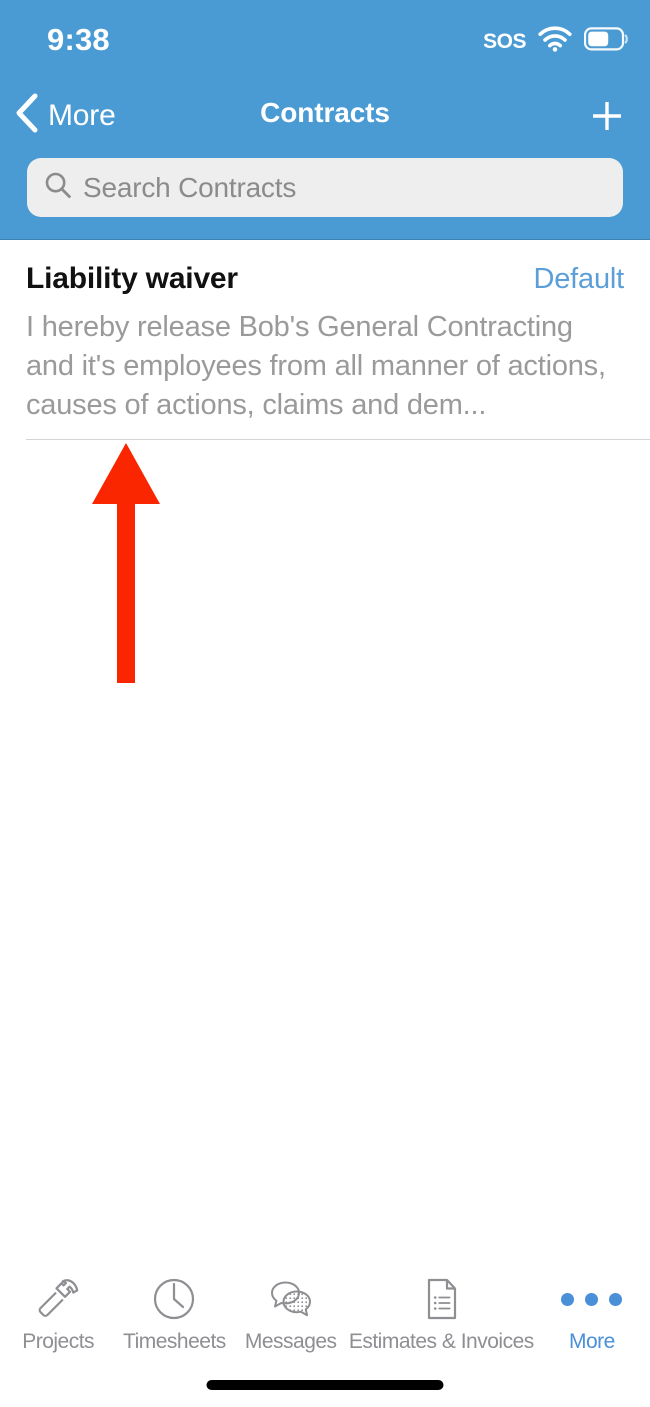  Describe the element at coordinates (174, 1299) in the screenshot. I see `clock-icon` at that location.